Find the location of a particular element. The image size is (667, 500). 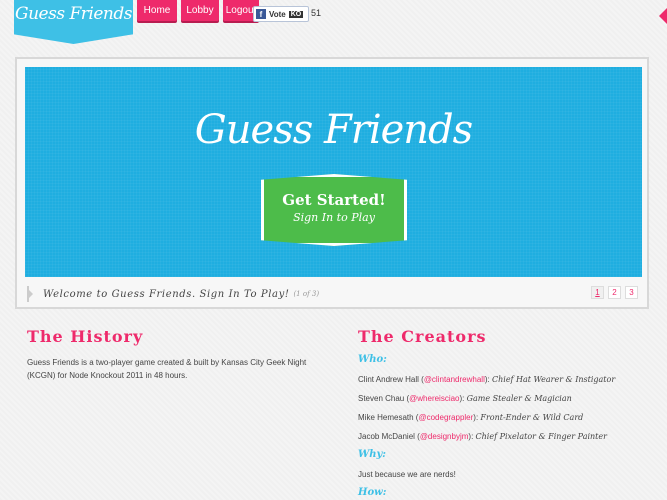

vote-button: f Vote KO is located at coordinates (281, 14).